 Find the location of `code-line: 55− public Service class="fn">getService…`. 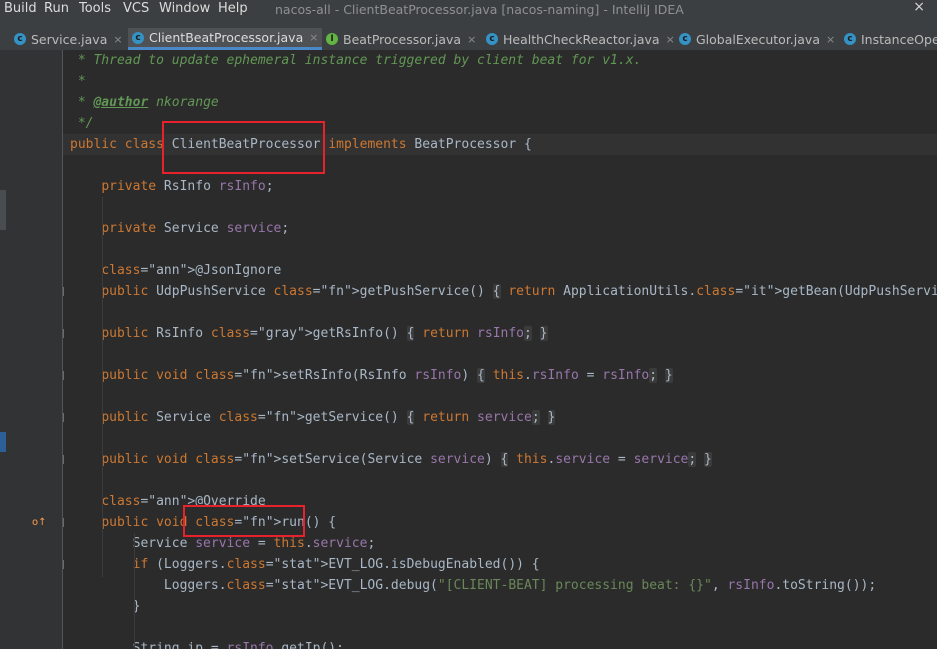

code-line: 55− public Service class="fn">getService… is located at coordinates (500, 417).